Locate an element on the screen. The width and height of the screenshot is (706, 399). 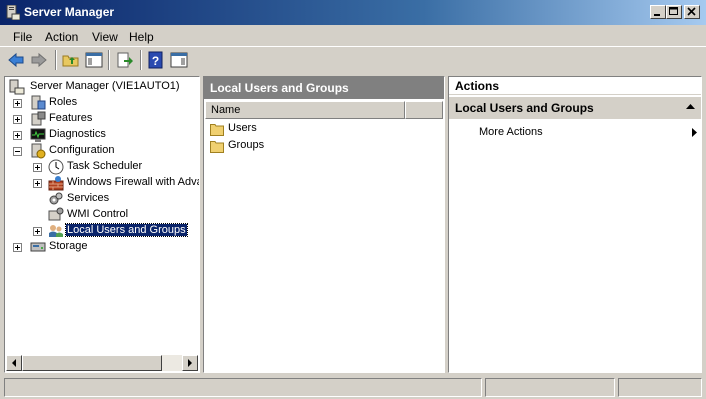
scroll-left-button is located at coordinates (14, 363).